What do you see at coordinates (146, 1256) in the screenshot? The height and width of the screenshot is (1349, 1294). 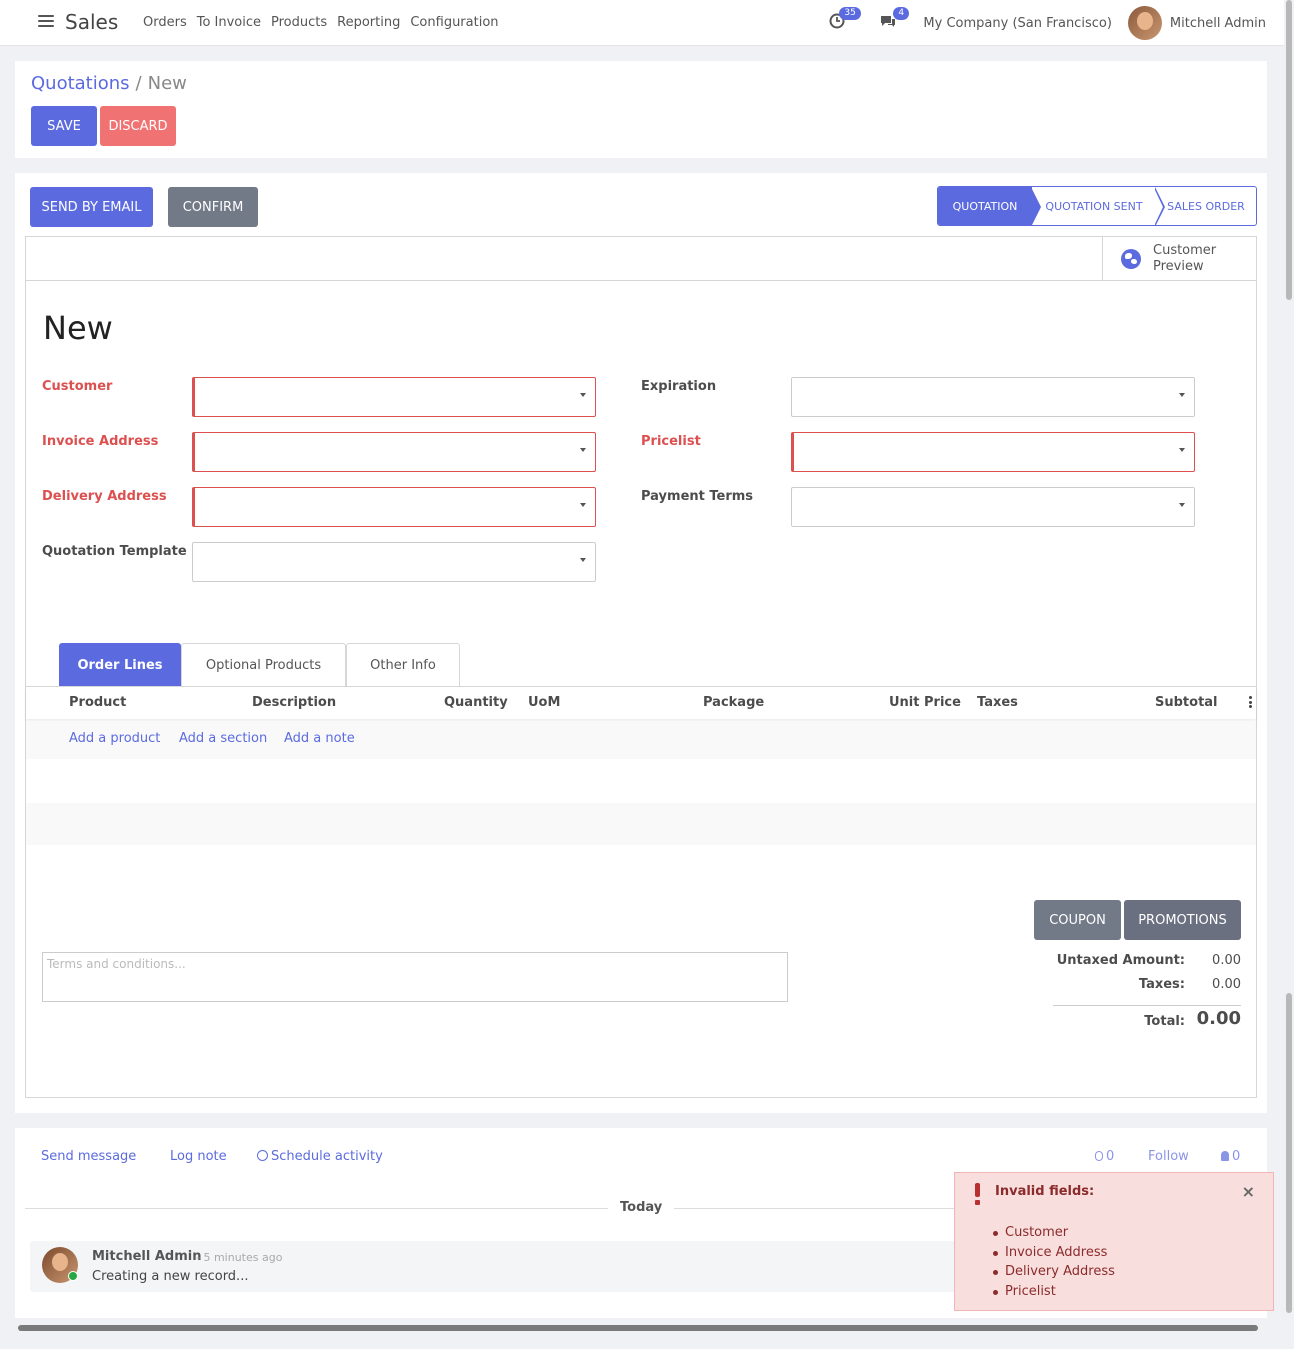 I see `message-author: Mitchell Admin` at bounding box center [146, 1256].